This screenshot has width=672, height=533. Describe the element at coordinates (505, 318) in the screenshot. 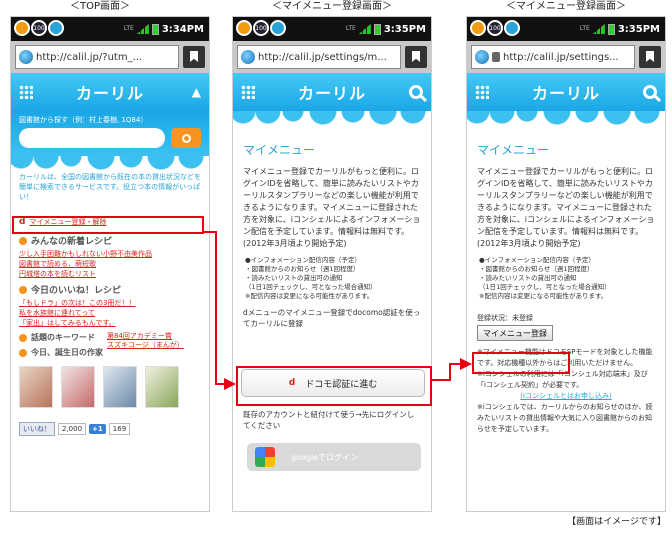

I see `registration-status: 登録状況：未登録` at that location.